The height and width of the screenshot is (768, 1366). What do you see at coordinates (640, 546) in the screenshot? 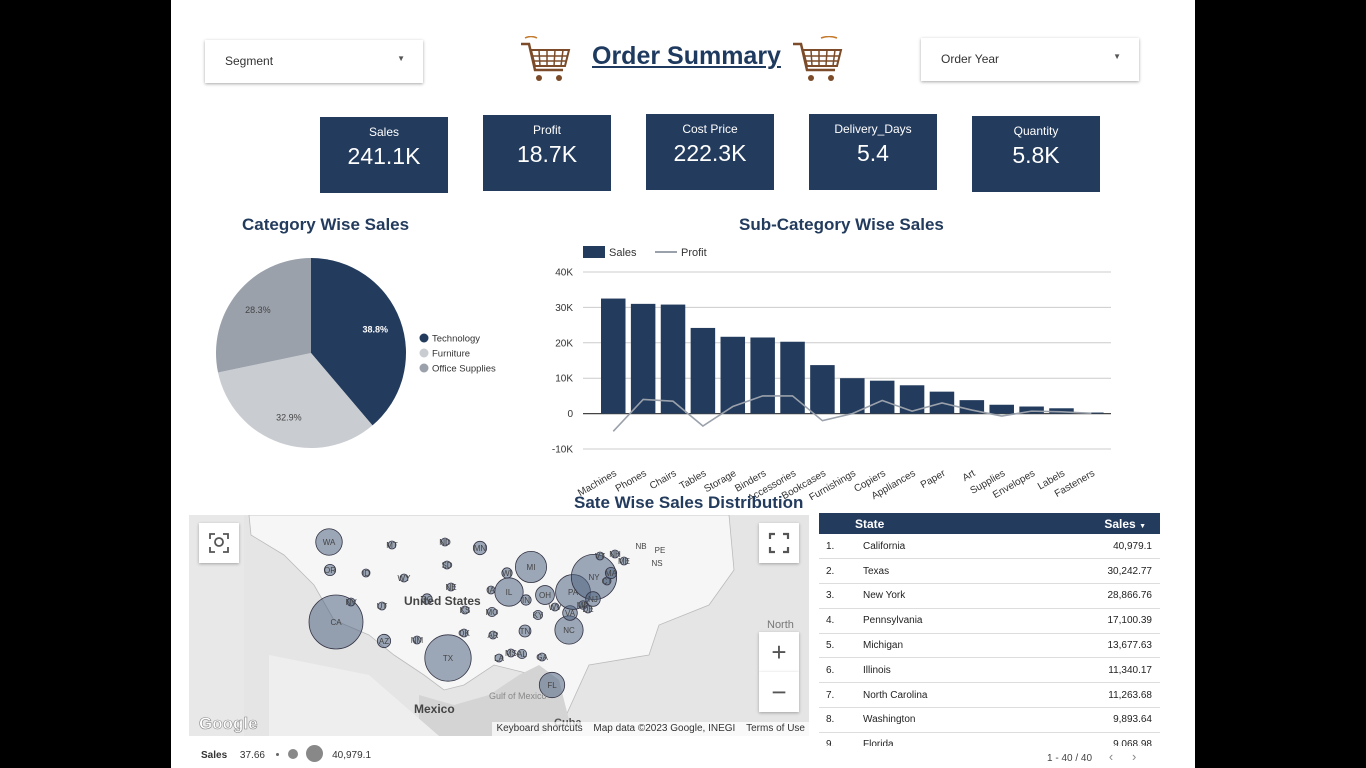
I see `state-abbr-label: NB` at bounding box center [640, 546].